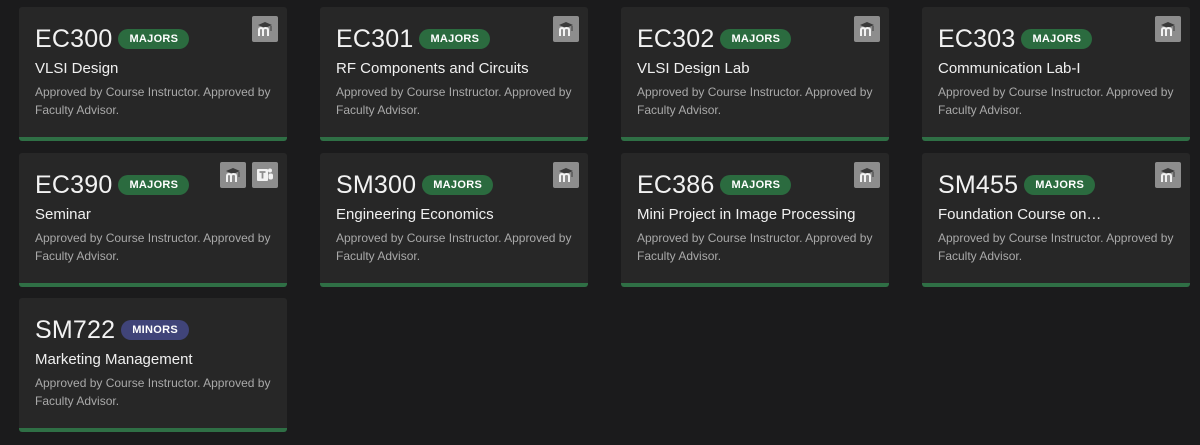 The width and height of the screenshot is (1200, 445). I want to click on course-code: SM300, so click(376, 185).